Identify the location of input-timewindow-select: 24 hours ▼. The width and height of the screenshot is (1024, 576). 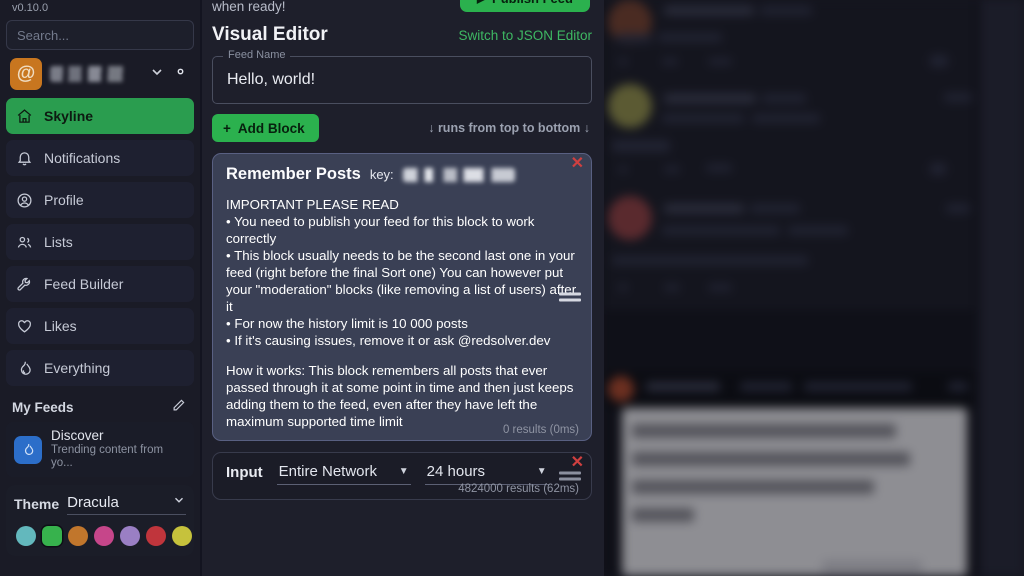
(486, 474).